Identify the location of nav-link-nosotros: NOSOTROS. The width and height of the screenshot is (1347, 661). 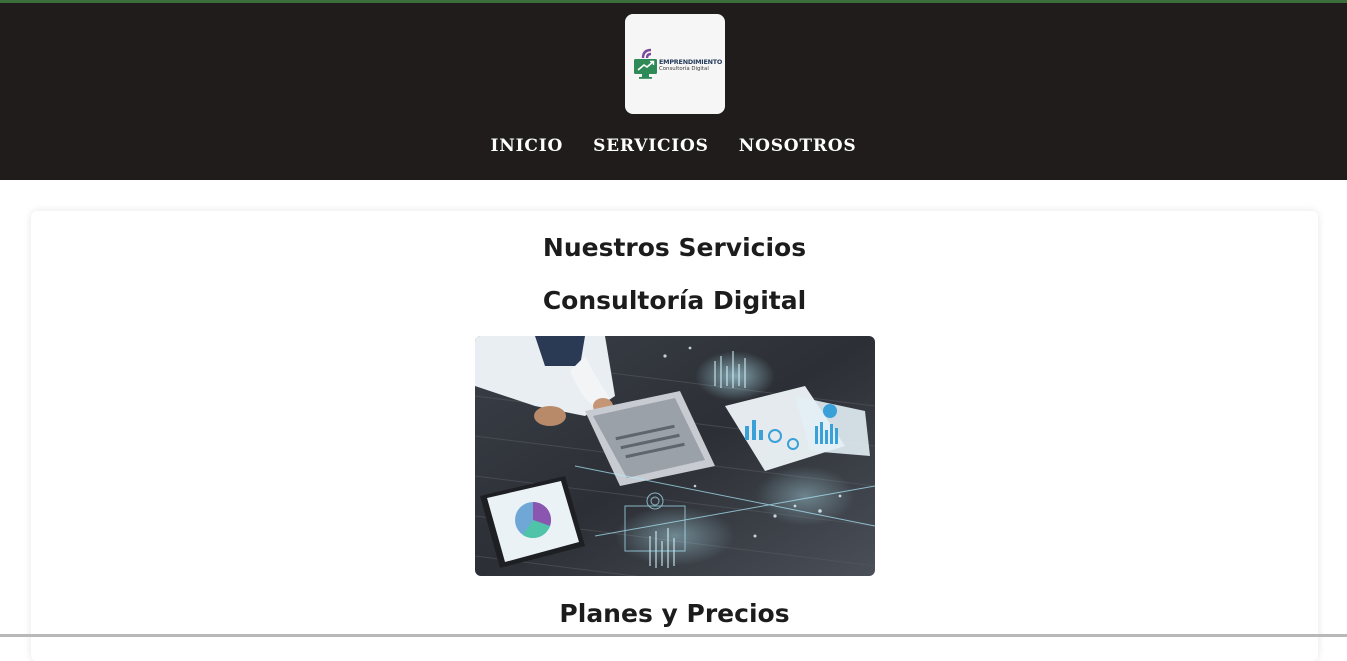
(798, 146).